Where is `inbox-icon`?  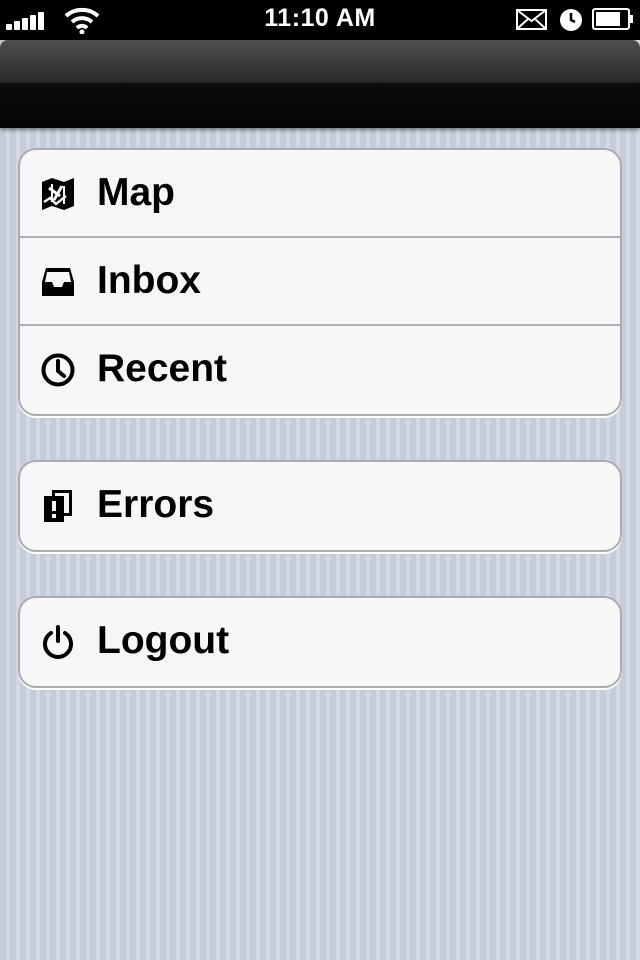 inbox-icon is located at coordinates (58, 282).